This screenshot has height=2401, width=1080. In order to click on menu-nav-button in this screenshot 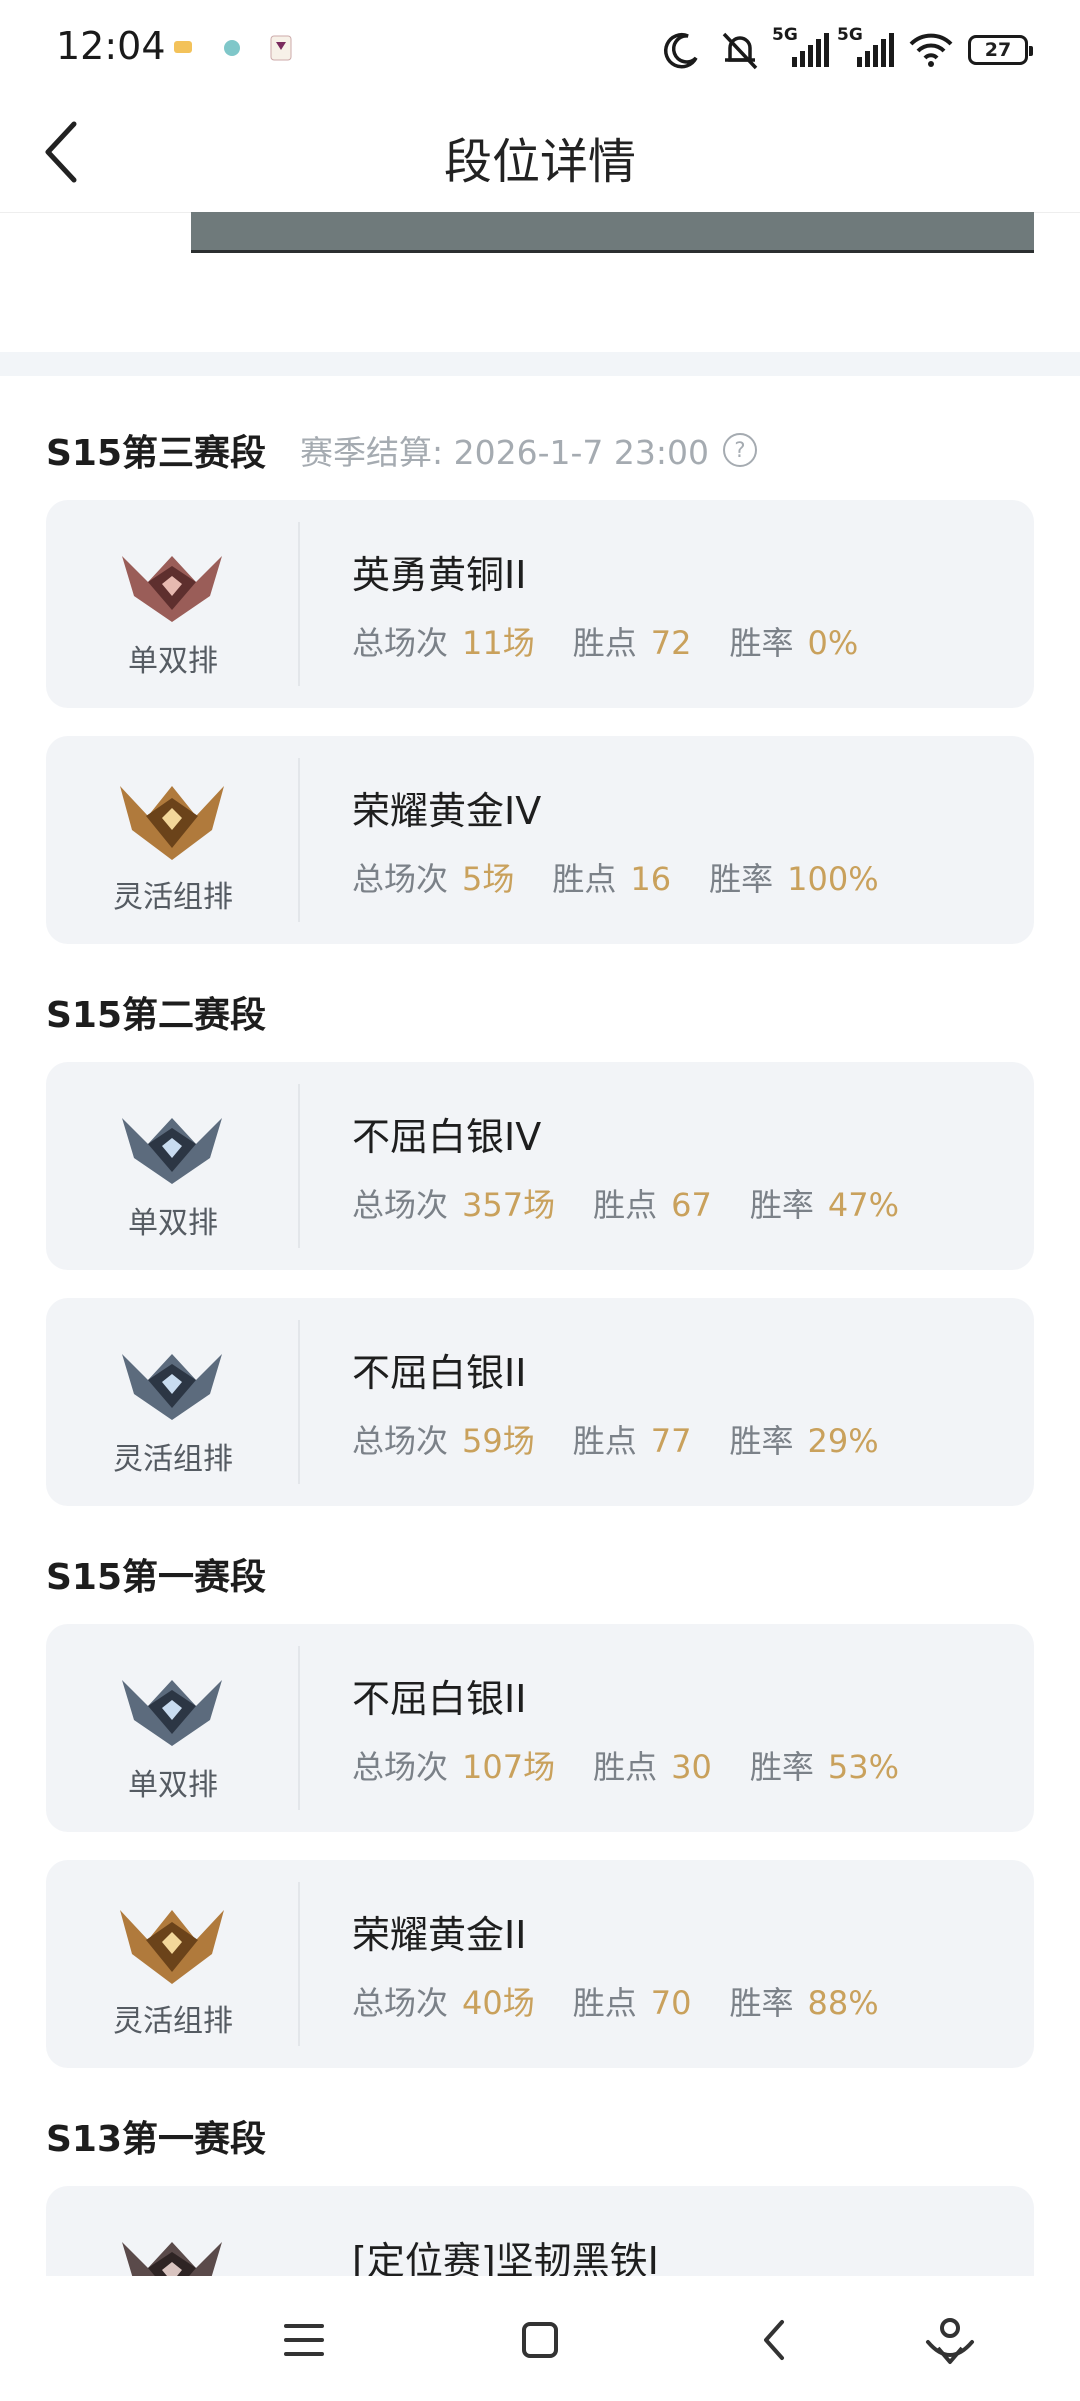, I will do `click(304, 2340)`.